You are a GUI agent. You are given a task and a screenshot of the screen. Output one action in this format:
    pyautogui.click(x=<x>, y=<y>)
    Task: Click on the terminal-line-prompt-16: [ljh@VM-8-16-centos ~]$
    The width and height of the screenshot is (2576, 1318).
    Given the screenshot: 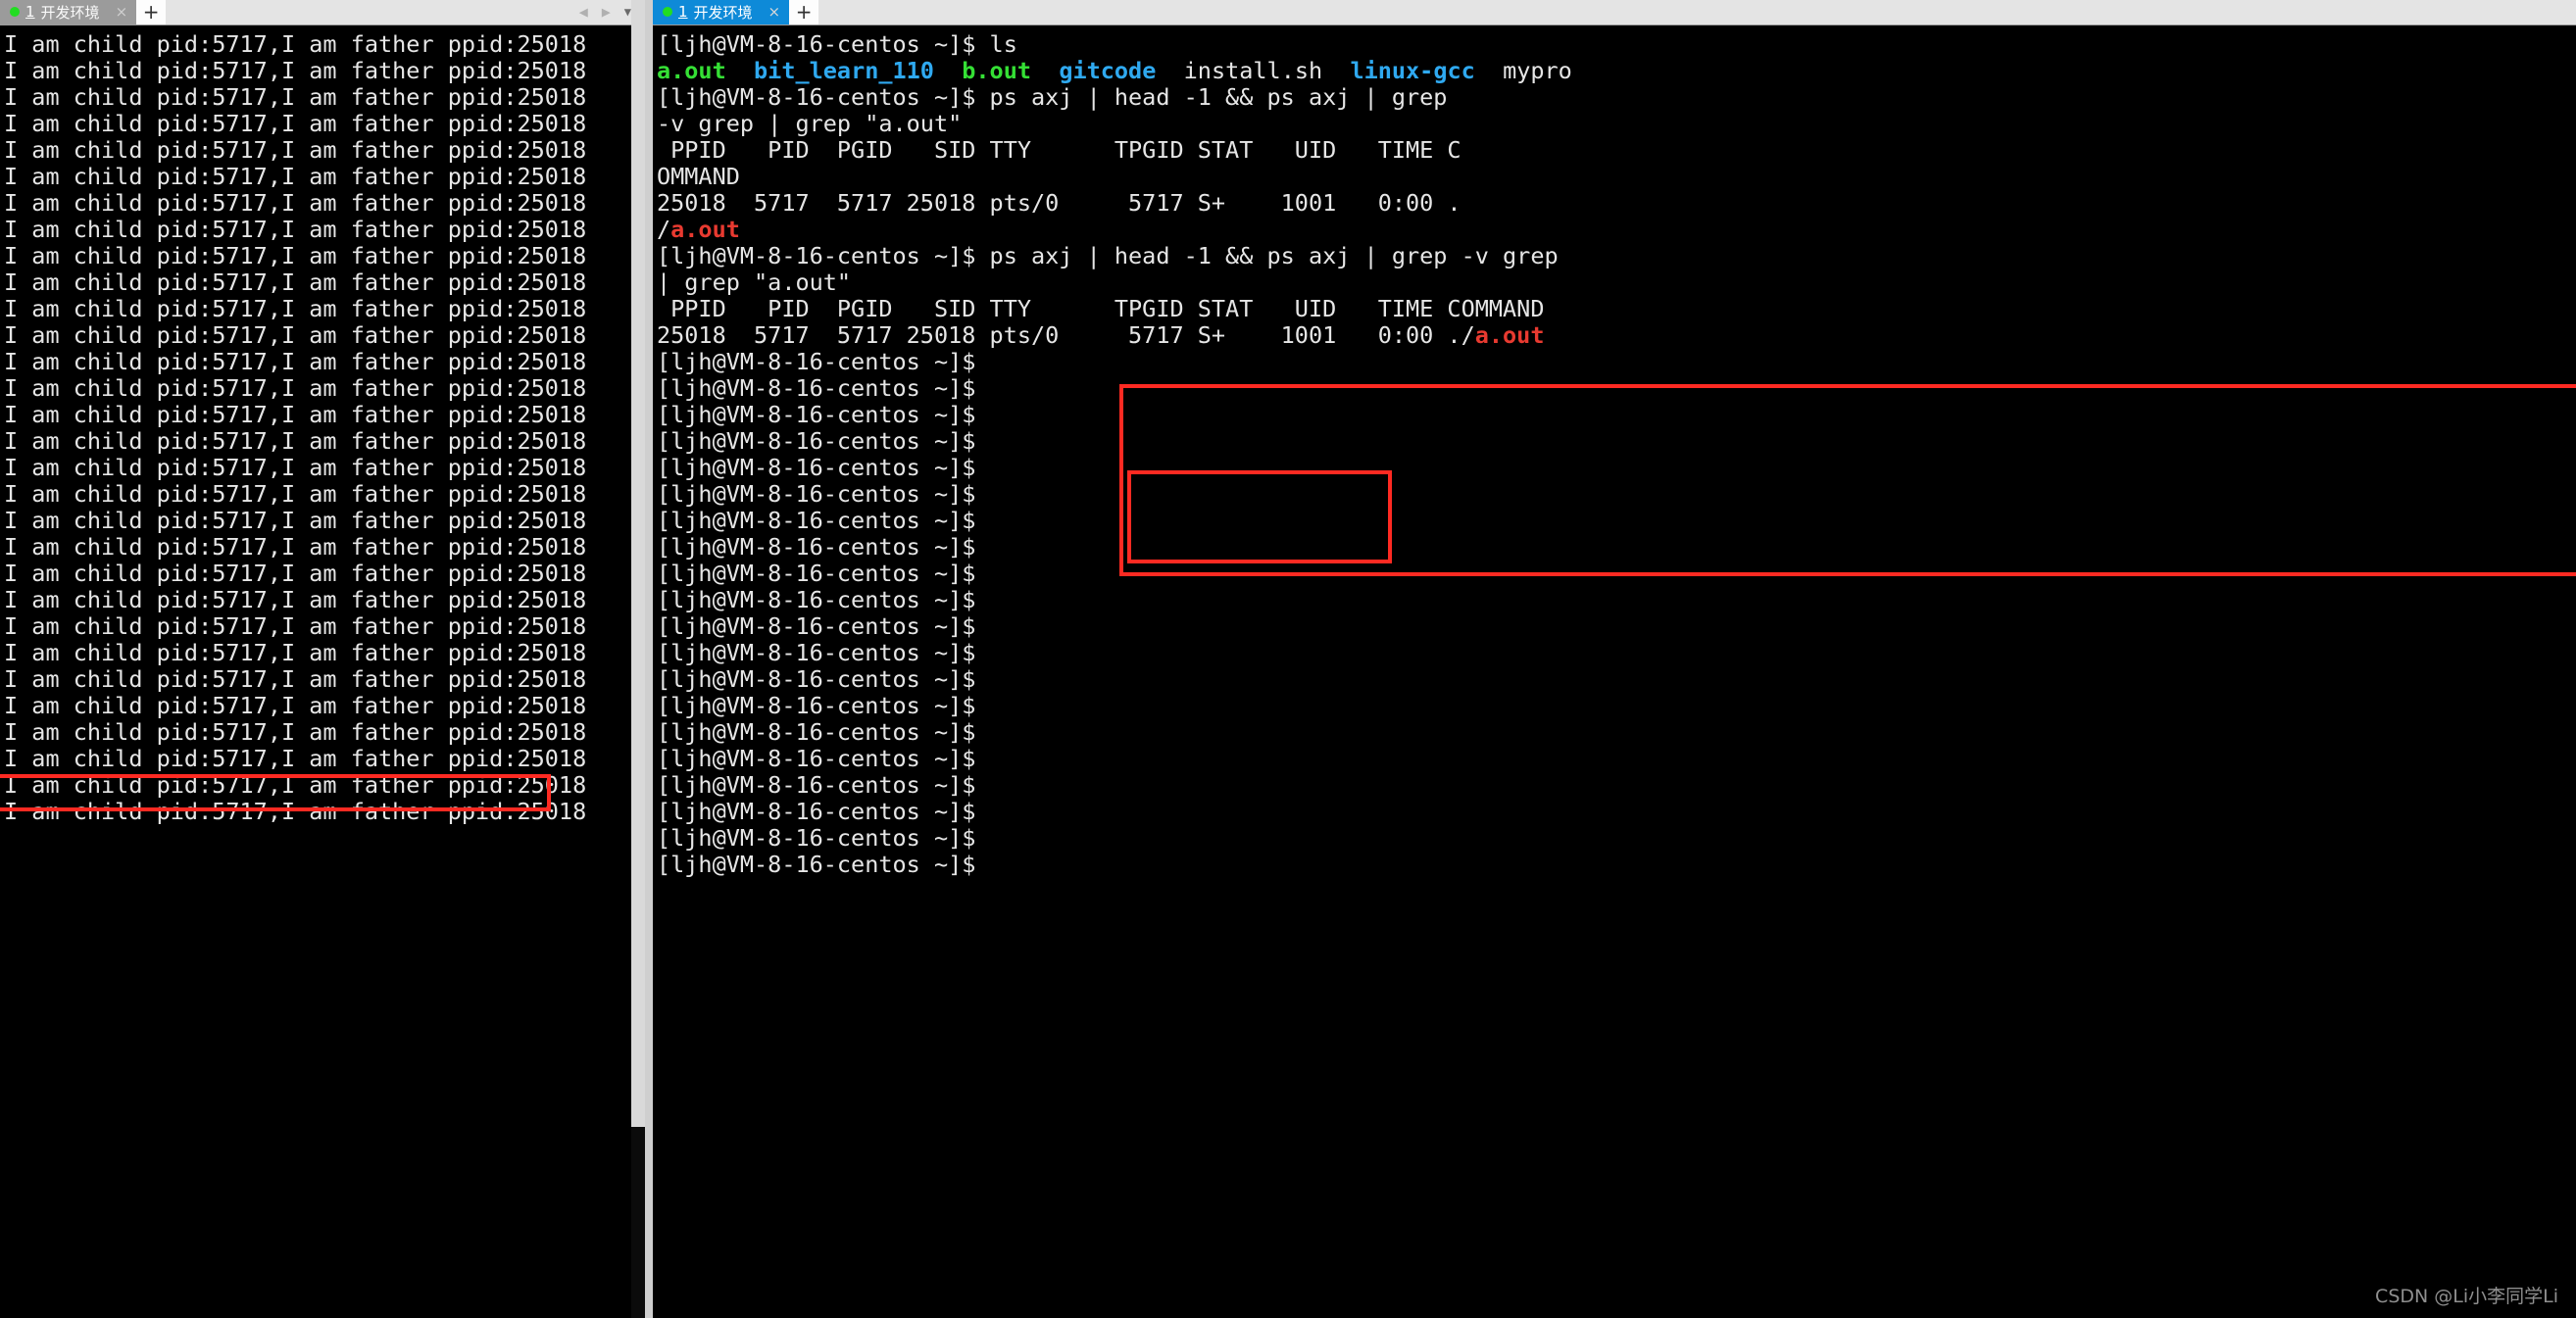 What is the action you would take?
    pyautogui.click(x=1616, y=759)
    